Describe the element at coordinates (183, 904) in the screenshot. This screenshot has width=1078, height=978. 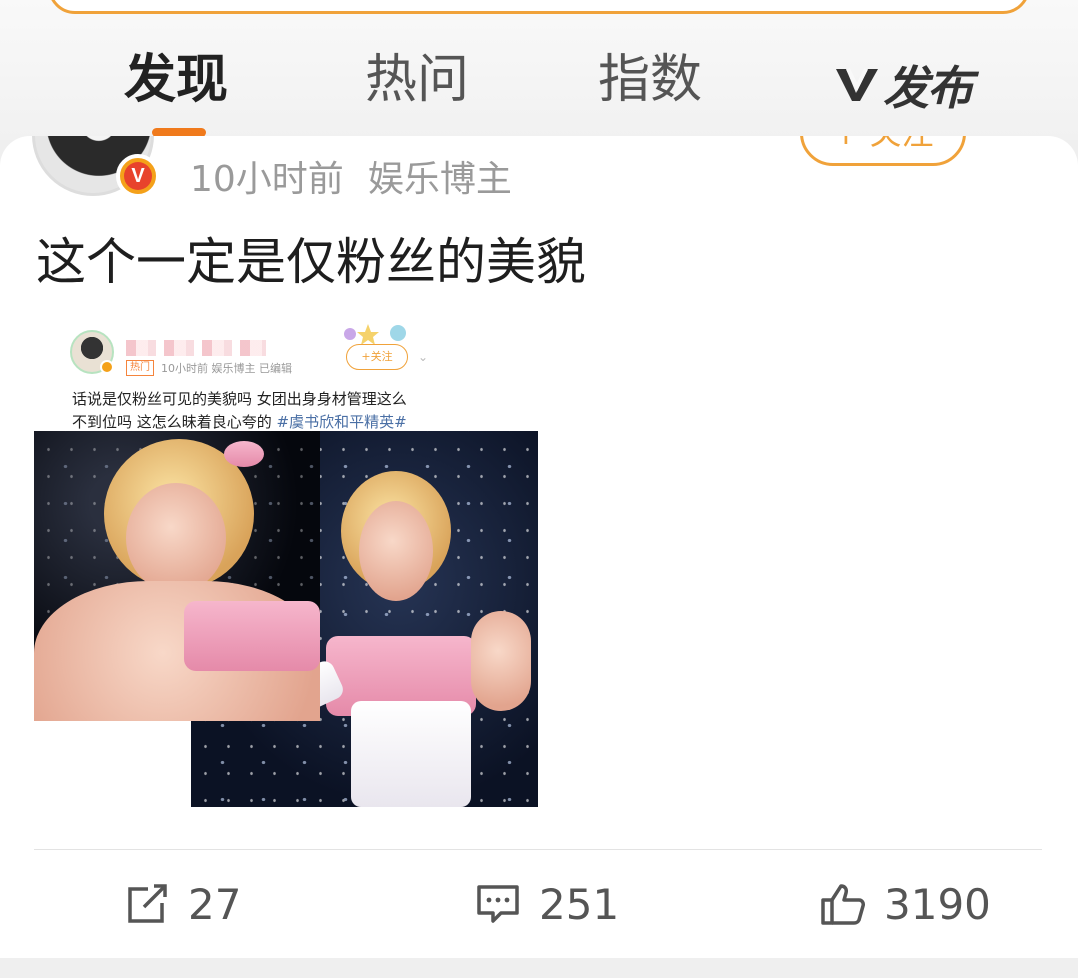
I see `share-button: 27` at that location.